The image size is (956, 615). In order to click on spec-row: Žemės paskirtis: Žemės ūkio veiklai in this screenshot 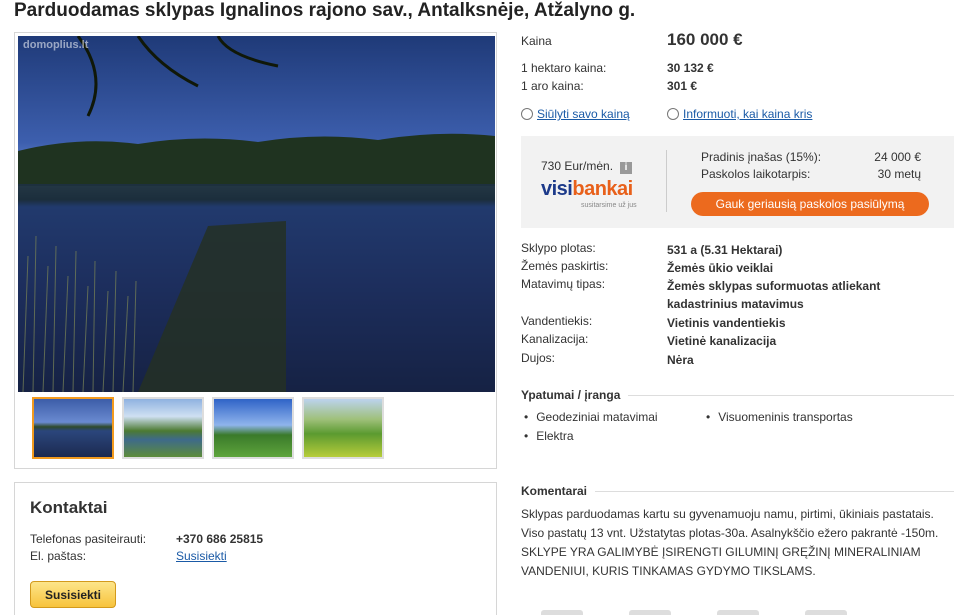, I will do `click(734, 268)`.